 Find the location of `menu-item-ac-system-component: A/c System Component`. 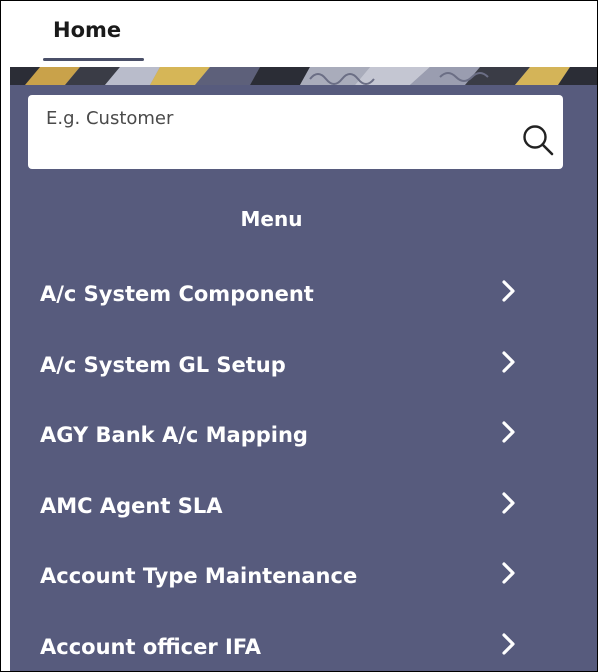

menu-item-ac-system-component: A/c System Component is located at coordinates (303, 304).